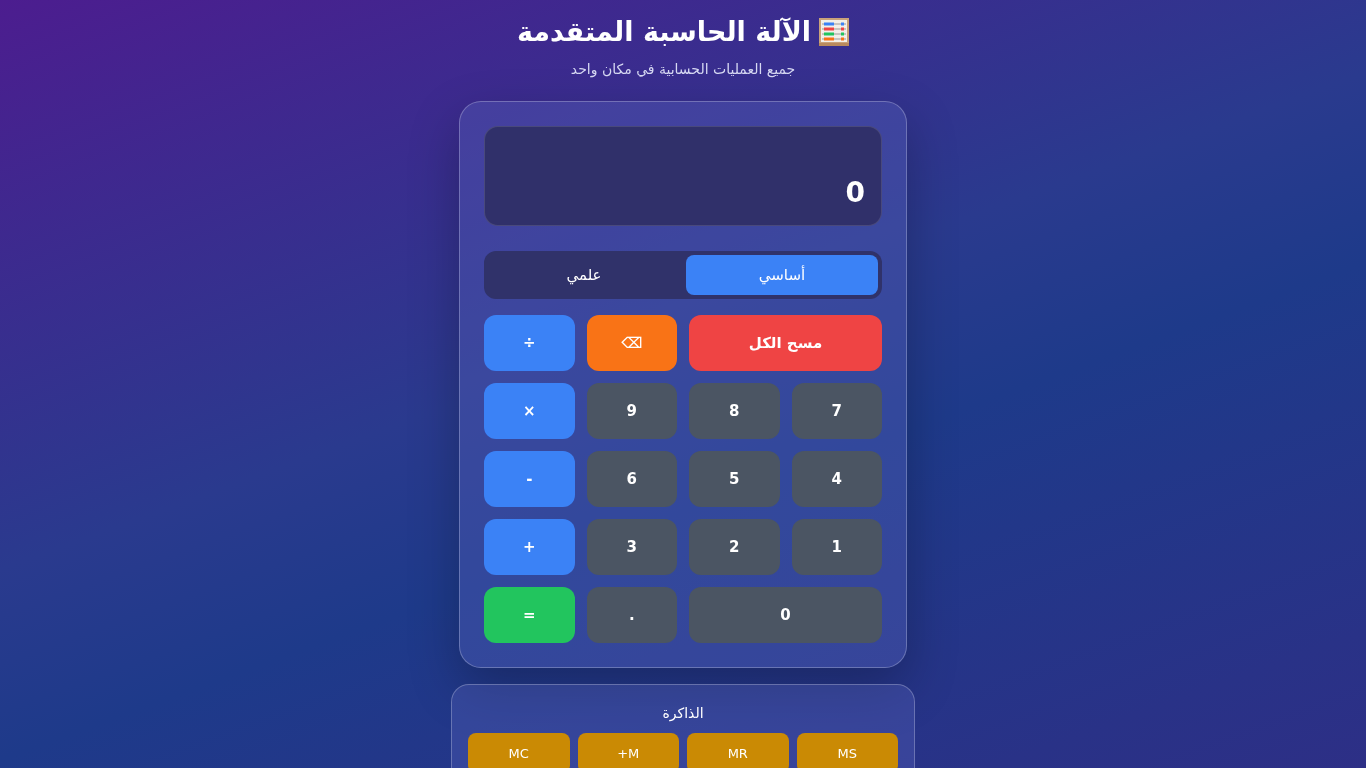  What do you see at coordinates (734, 411) in the screenshot?
I see `digit-button: 8` at bounding box center [734, 411].